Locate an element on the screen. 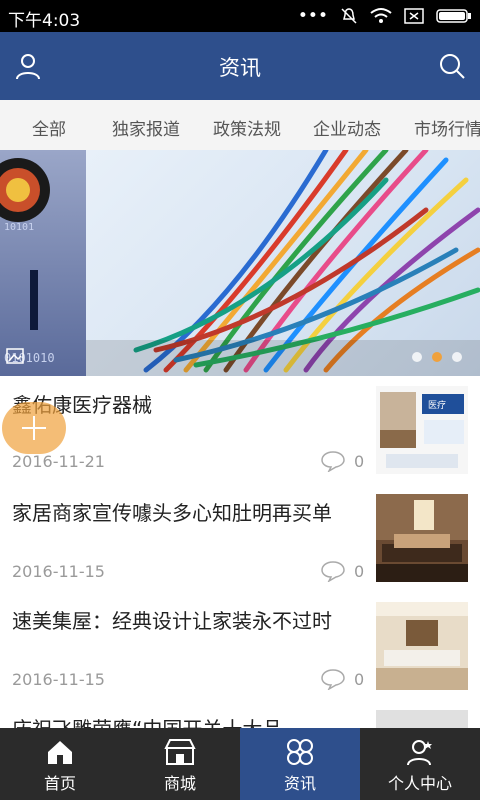 The height and width of the screenshot is (800, 480). store-icon is located at coordinates (180, 752).